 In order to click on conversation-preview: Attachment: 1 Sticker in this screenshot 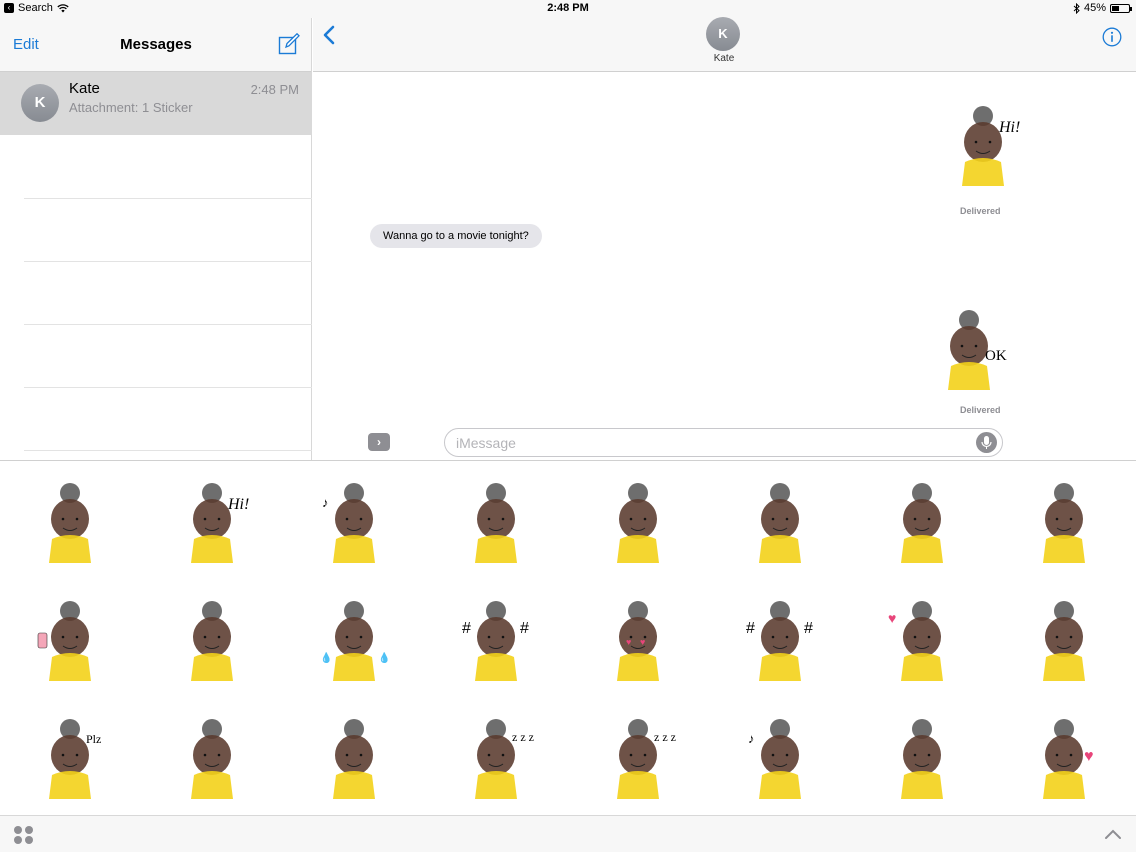, I will do `click(131, 107)`.